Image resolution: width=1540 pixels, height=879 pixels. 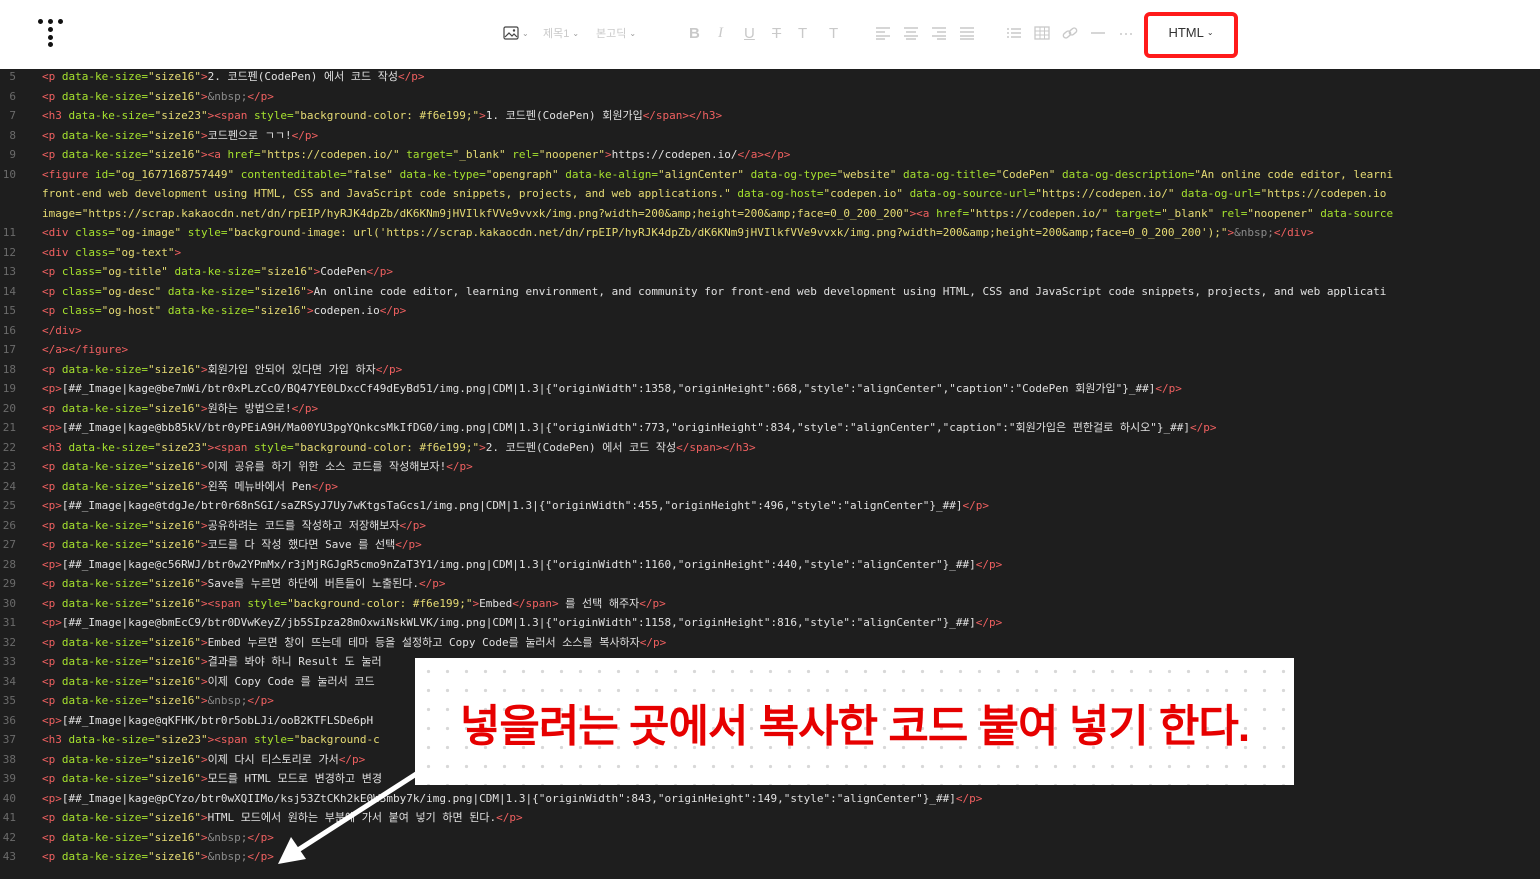 I want to click on code-token: codepen.io, so click(x=346, y=310).